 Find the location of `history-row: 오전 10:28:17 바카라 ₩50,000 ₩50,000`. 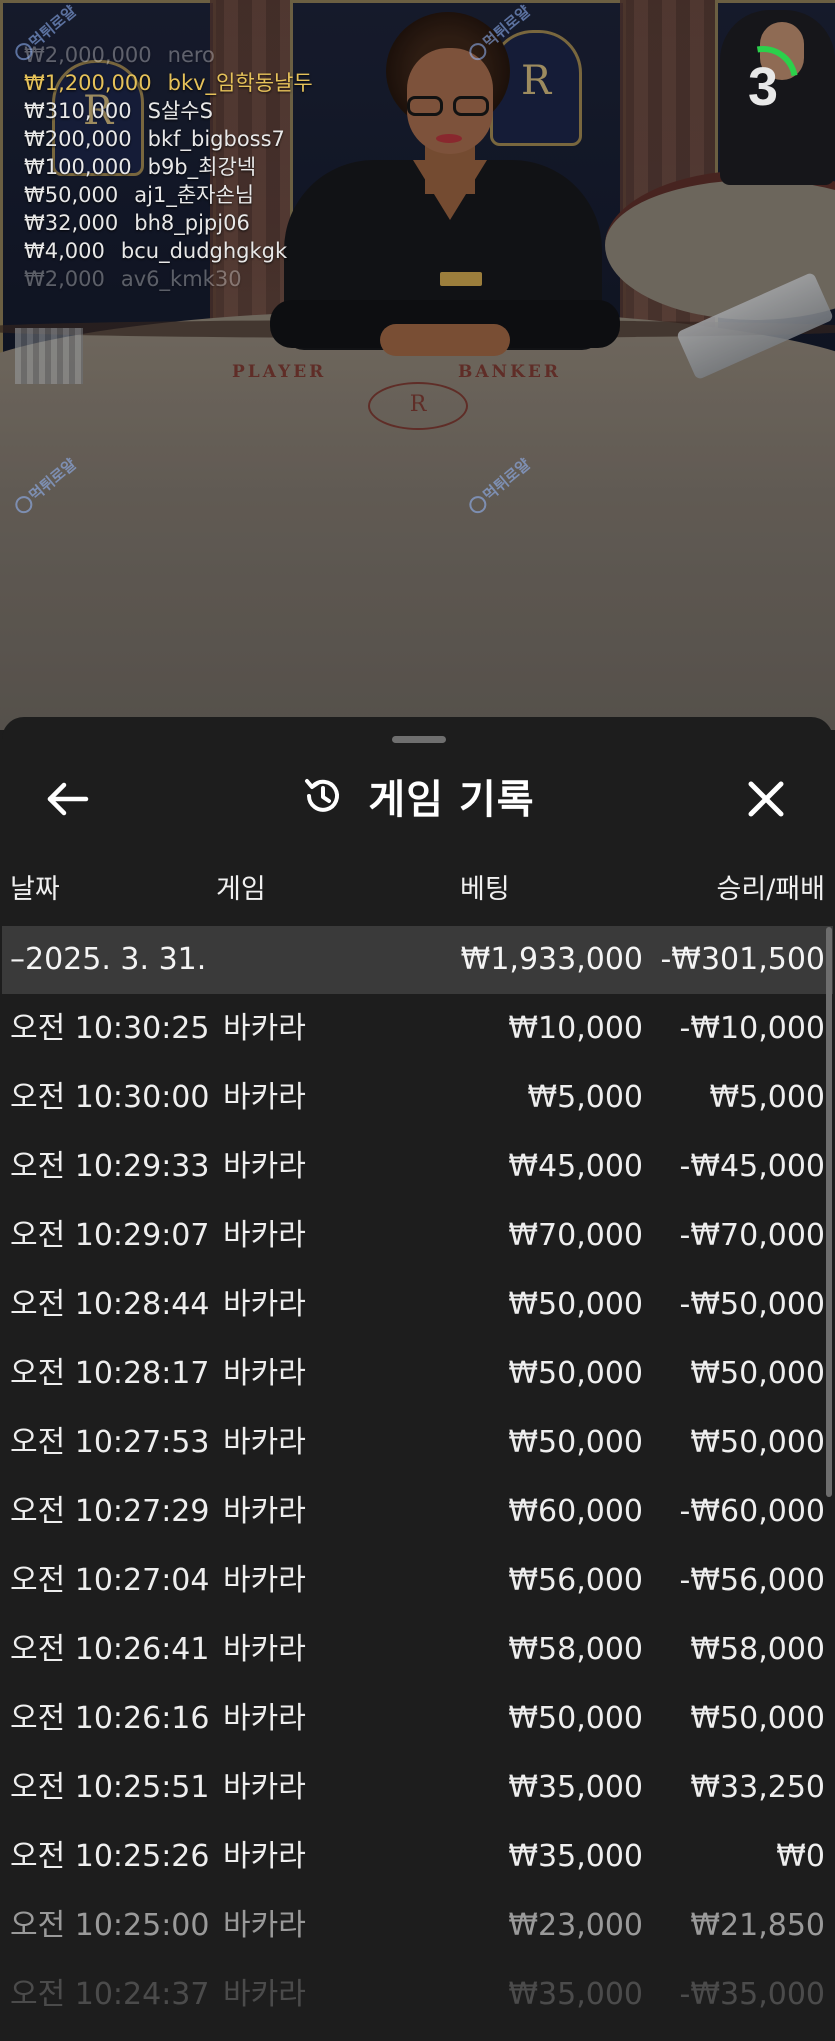

history-row: 오전 10:28:17 바카라 ₩50,000 ₩50,000 is located at coordinates (417, 1373).